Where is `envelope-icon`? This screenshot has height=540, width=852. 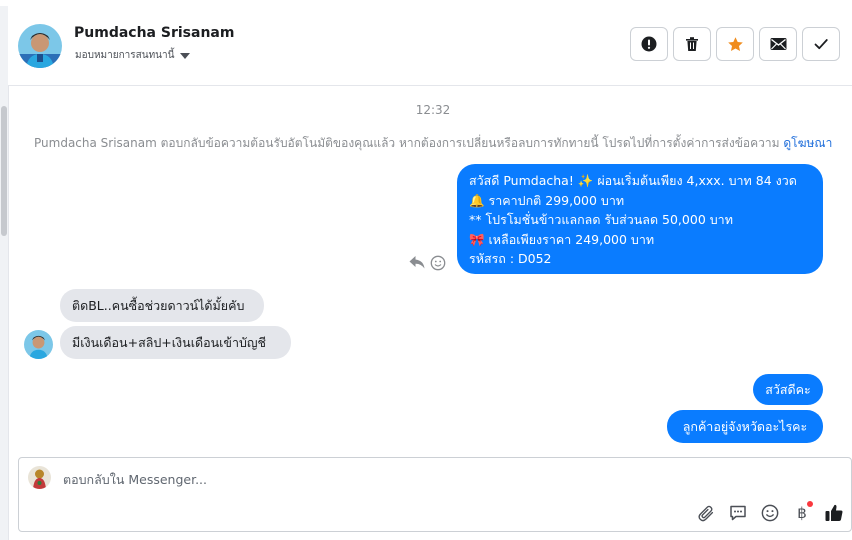
envelope-icon is located at coordinates (778, 44).